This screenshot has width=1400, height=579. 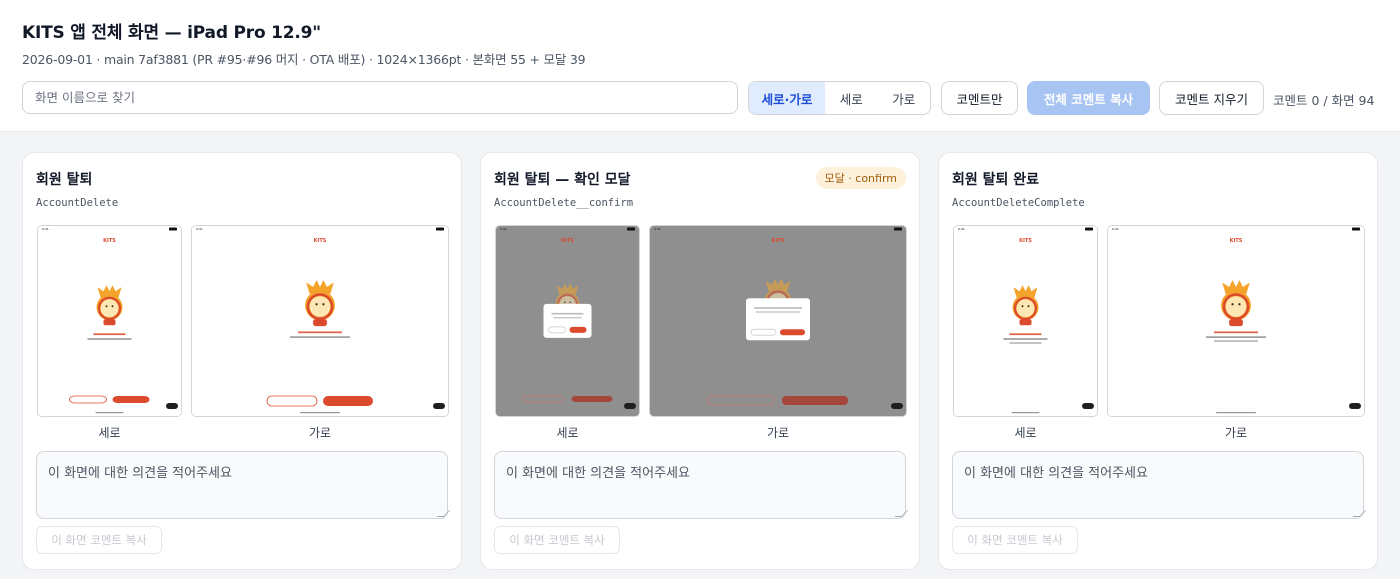 What do you see at coordinates (979, 98) in the screenshot?
I see `comments-only-button: 코멘트만` at bounding box center [979, 98].